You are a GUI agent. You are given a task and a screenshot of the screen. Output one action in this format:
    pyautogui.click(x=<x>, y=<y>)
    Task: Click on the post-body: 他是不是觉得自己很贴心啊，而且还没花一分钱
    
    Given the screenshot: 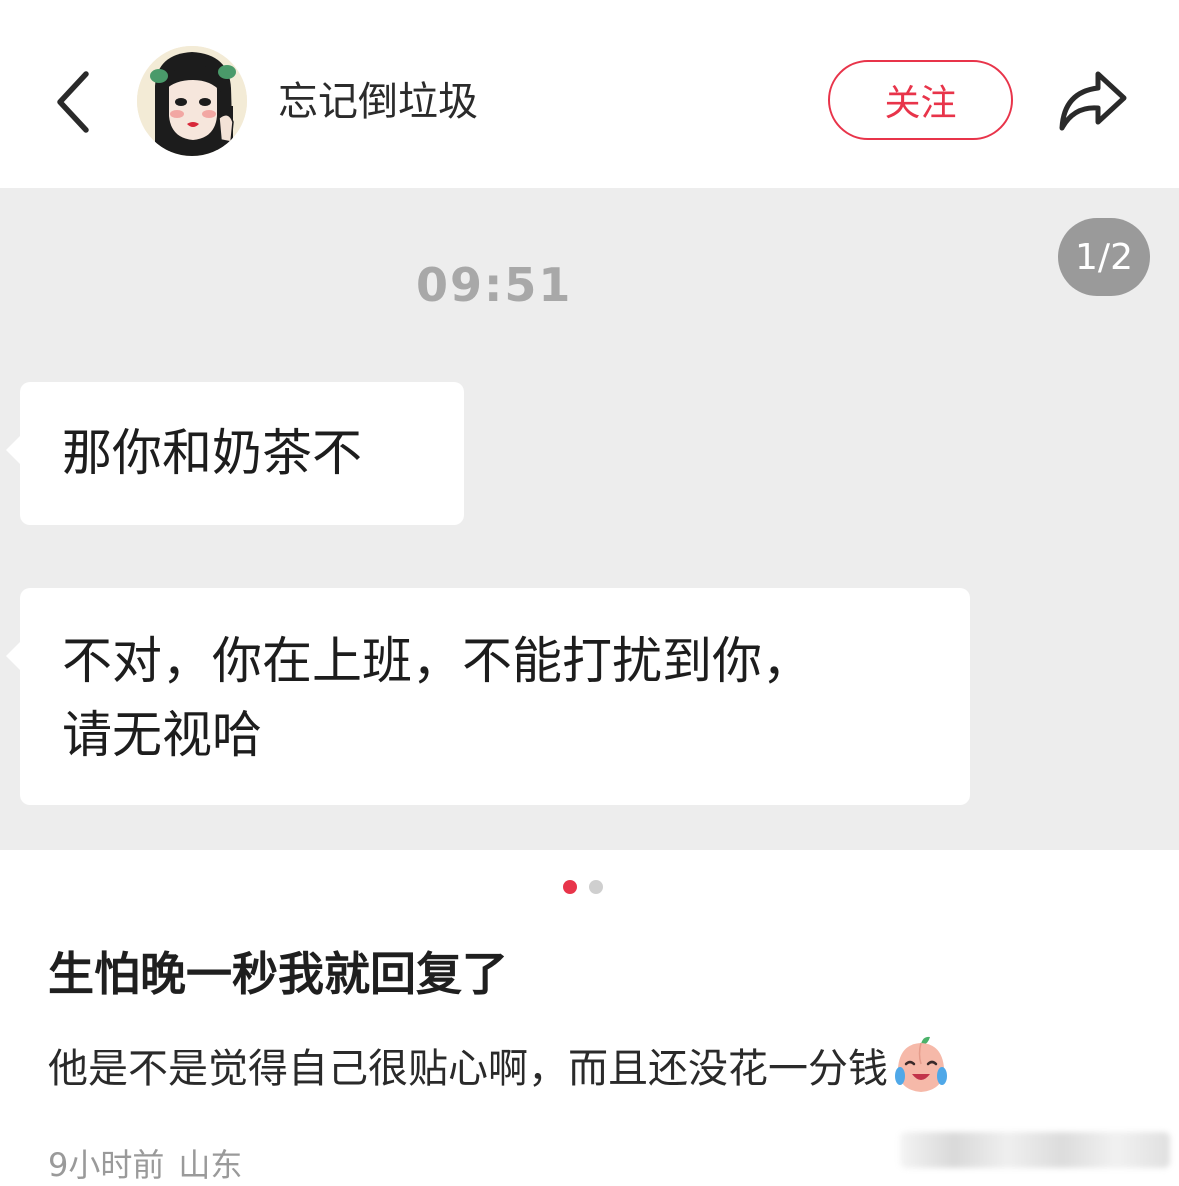 What is the action you would take?
    pyautogui.click(x=500, y=1065)
    